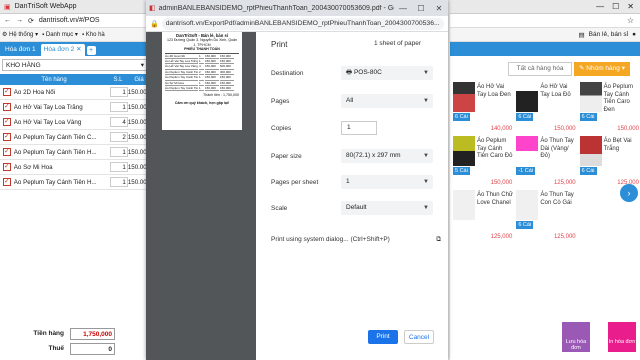 The image size is (640, 360). What do you see at coordinates (555, 91) in the screenshot?
I see `product-name: Áo Hở Vai Tay Loa Đỏ` at bounding box center [555, 91].